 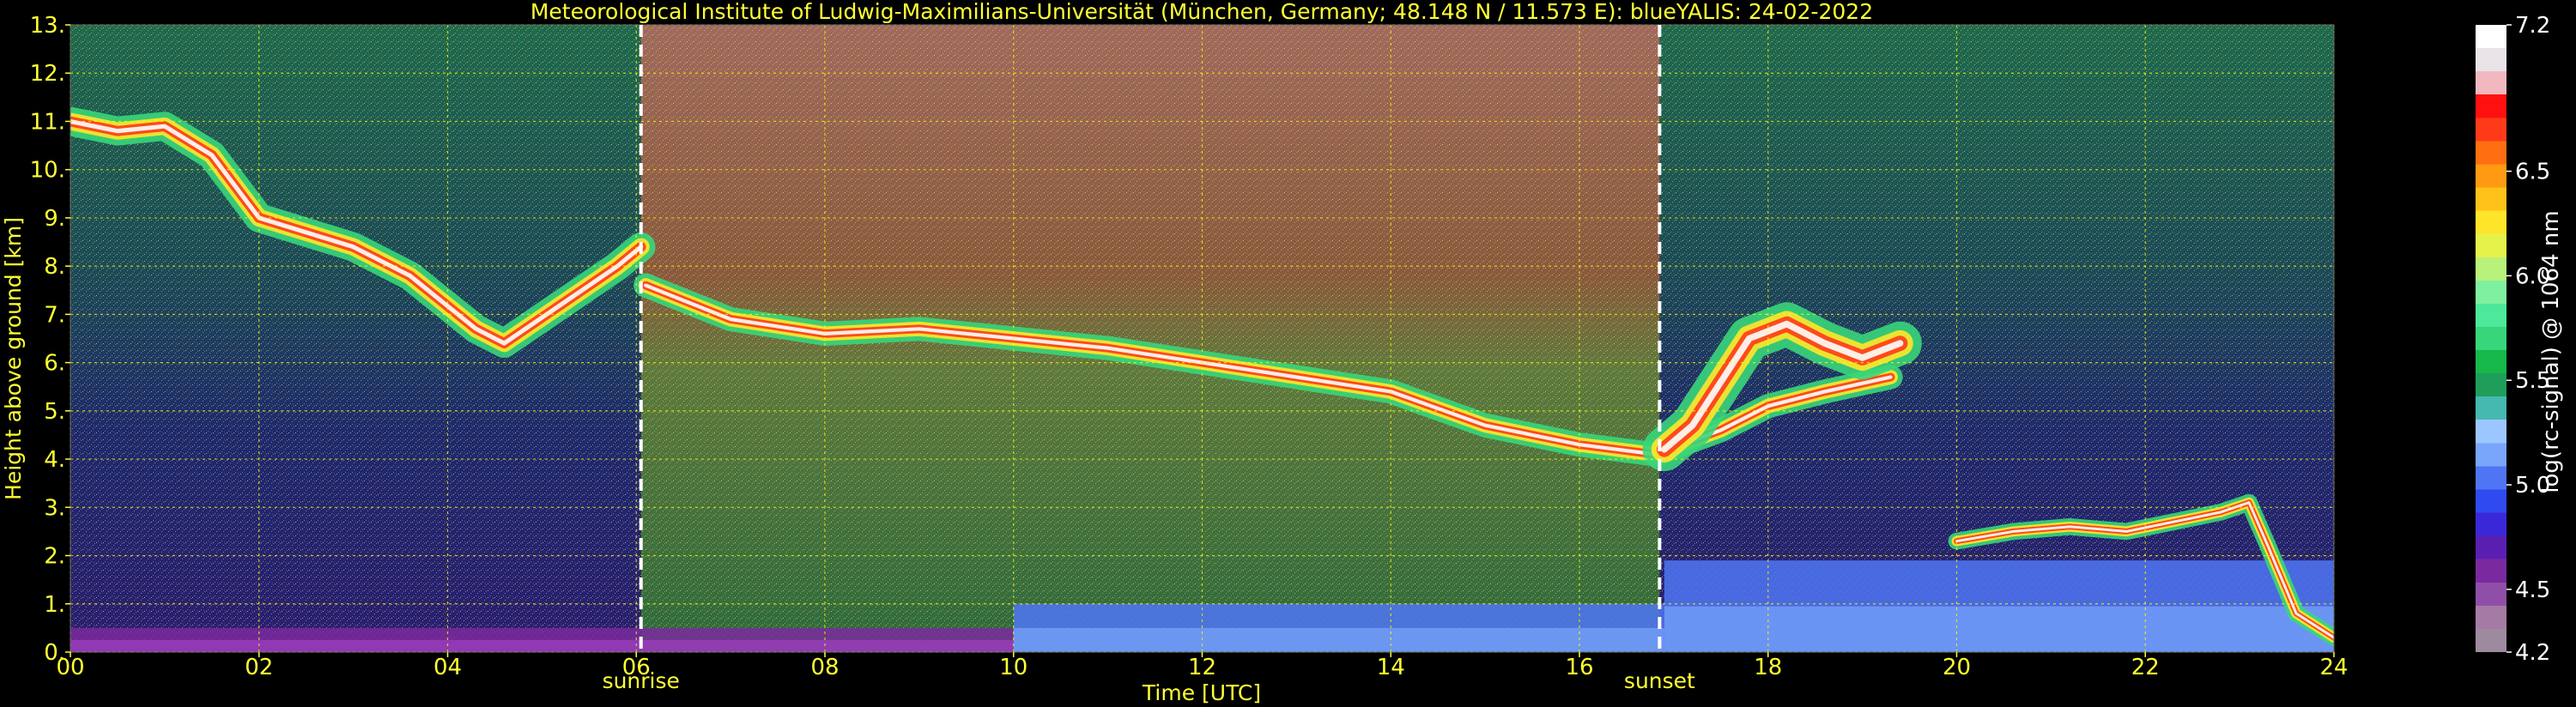 I want to click on colorbar-tick-label: 6.5, so click(x=2532, y=172).